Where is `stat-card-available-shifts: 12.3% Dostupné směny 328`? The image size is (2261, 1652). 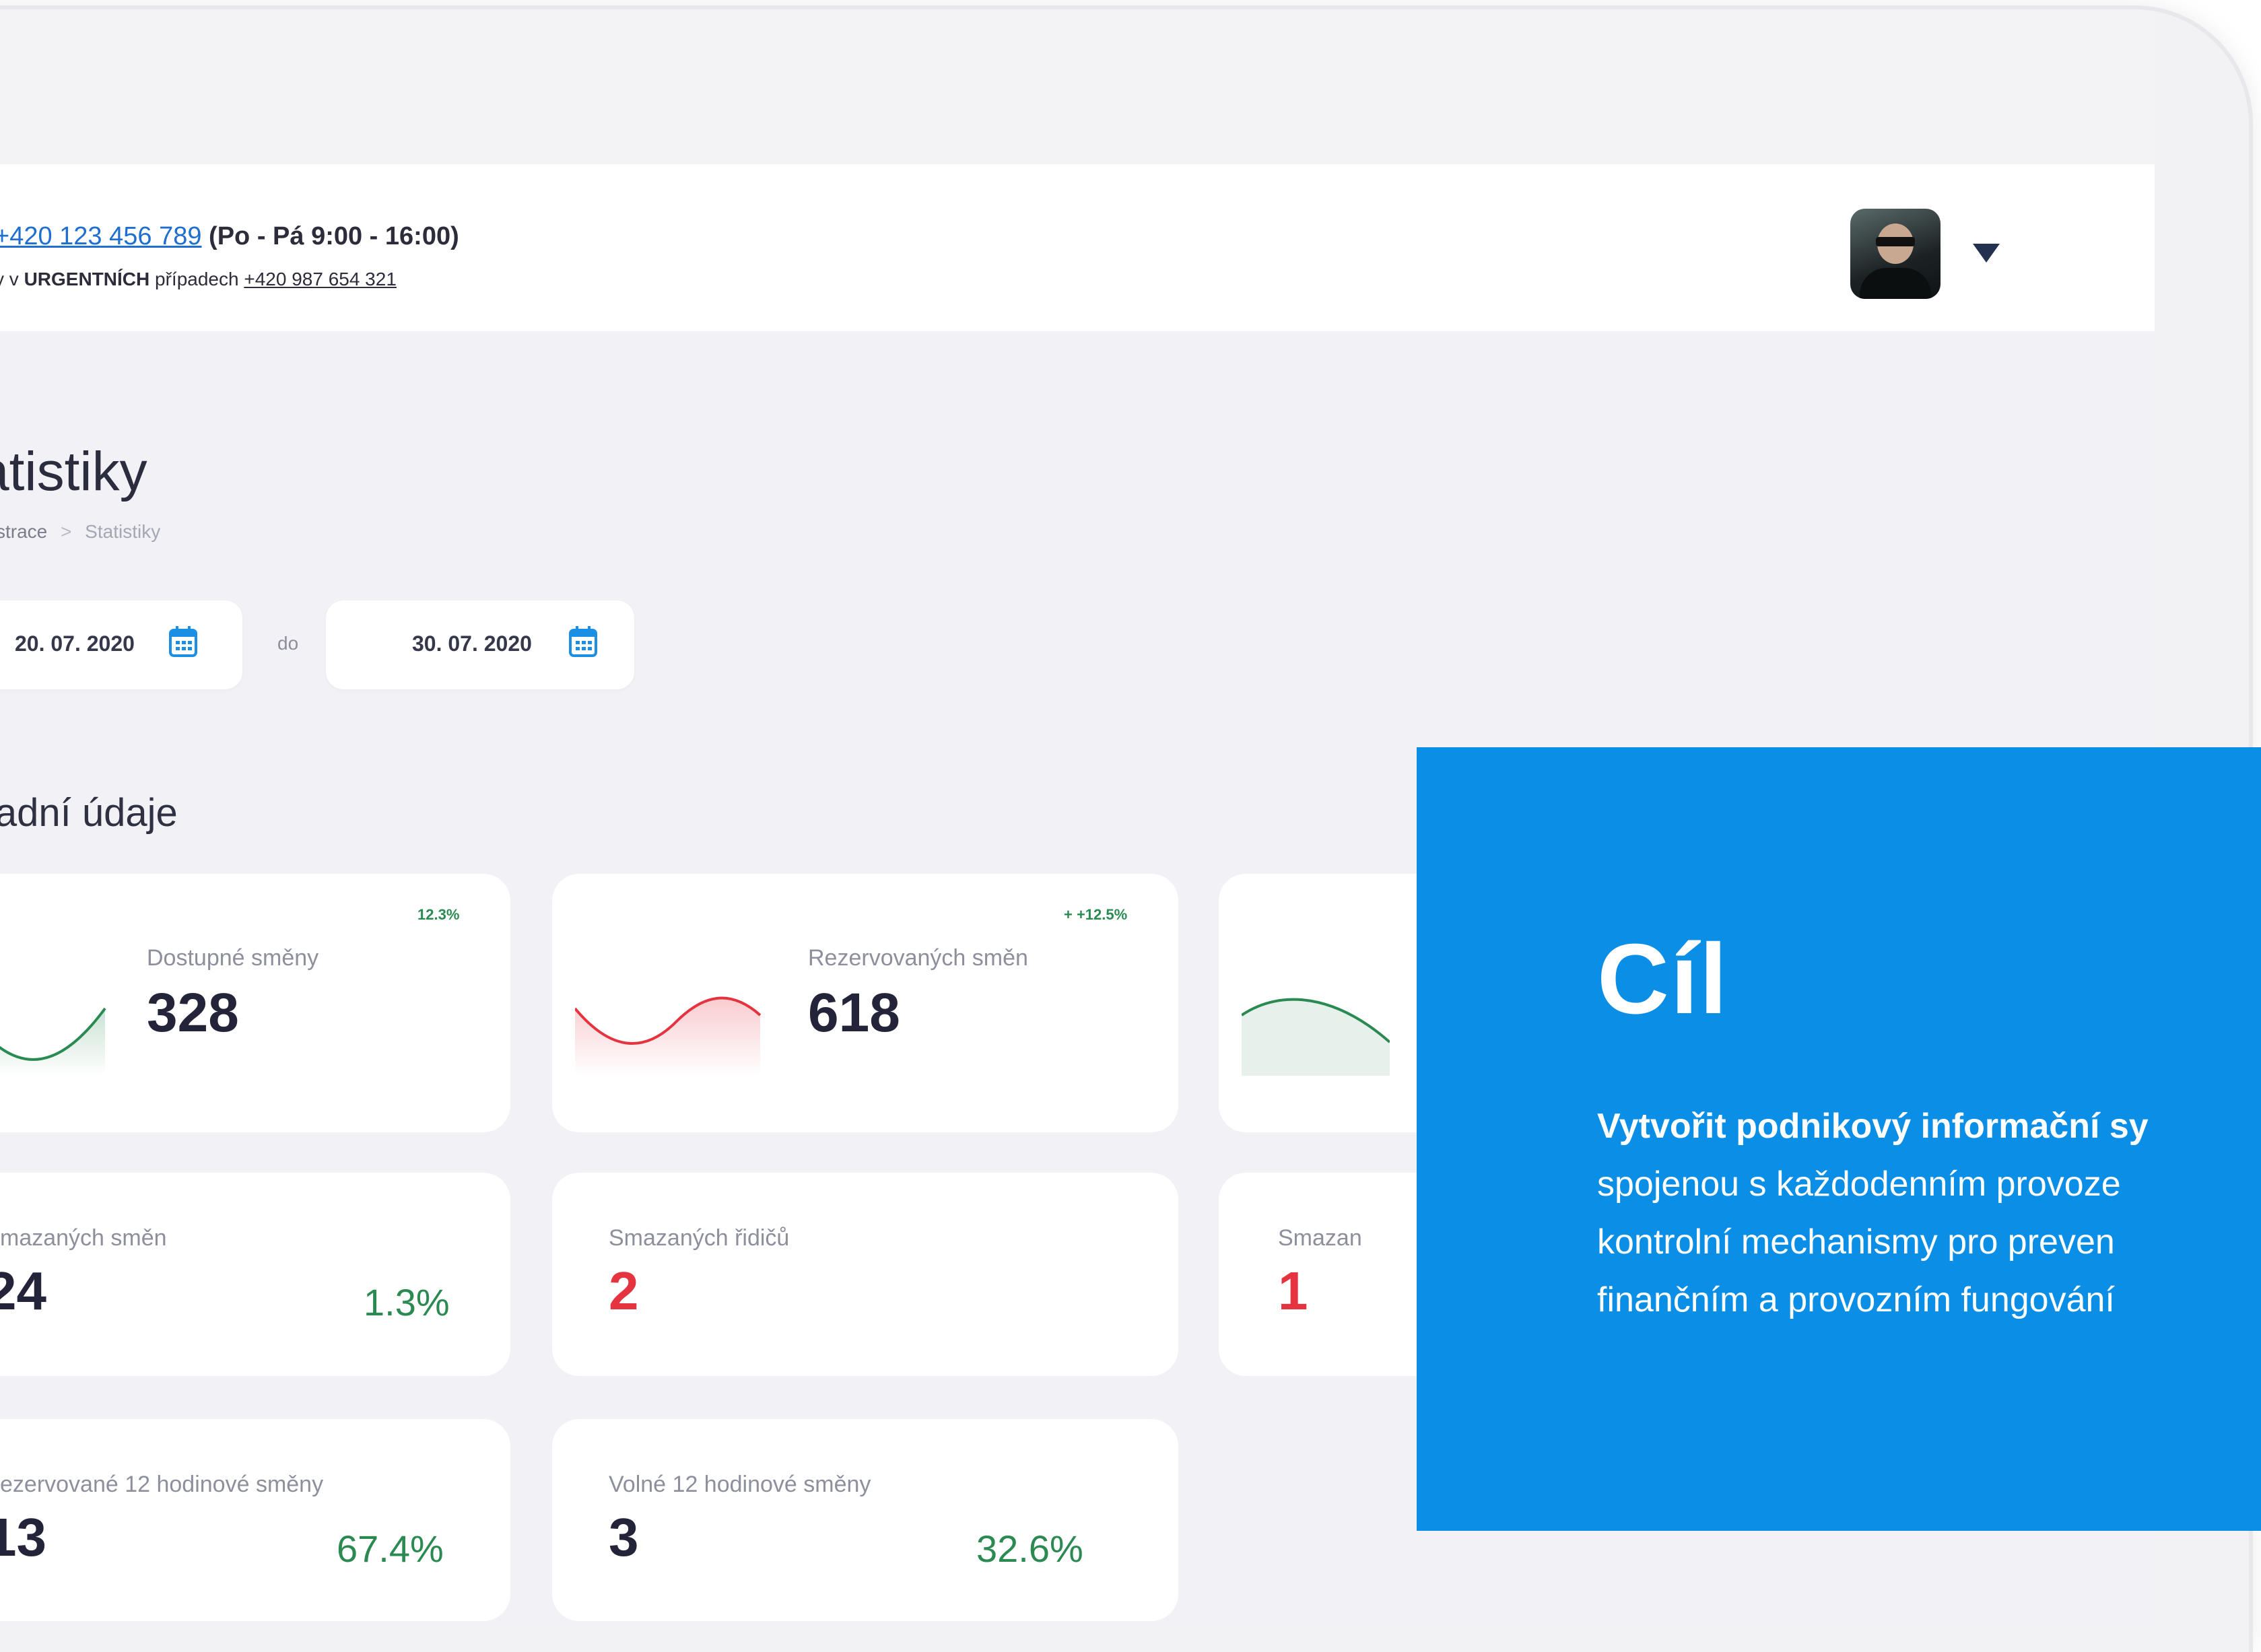
stat-card-available-shifts: 12.3% Dostupné směny 328 is located at coordinates (255, 1003).